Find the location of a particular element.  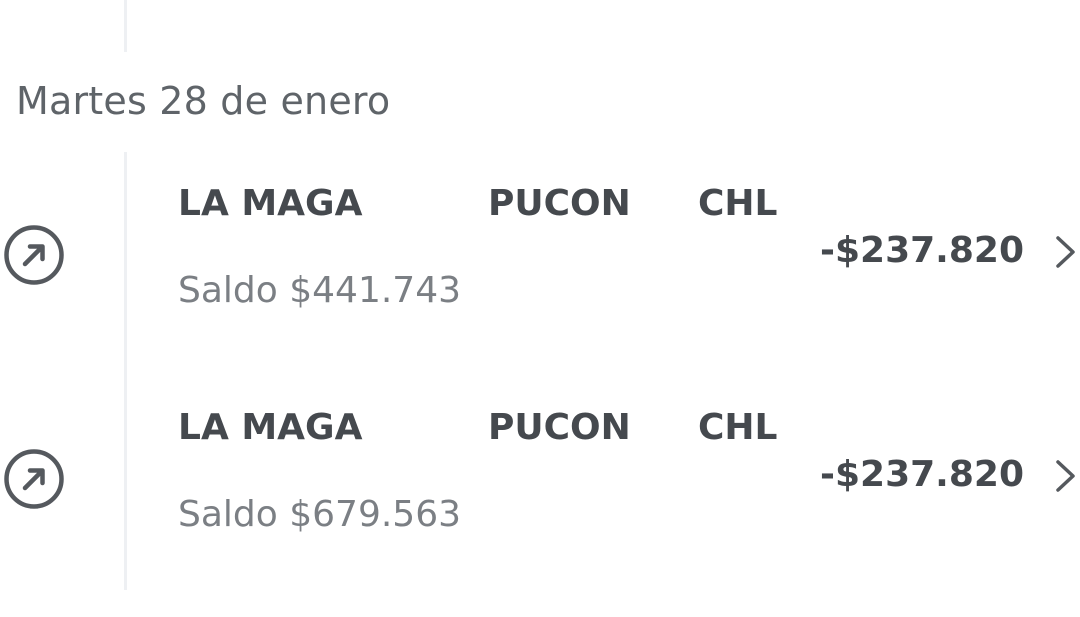

balance-text: Saldo $679.563 is located at coordinates (320, 514).